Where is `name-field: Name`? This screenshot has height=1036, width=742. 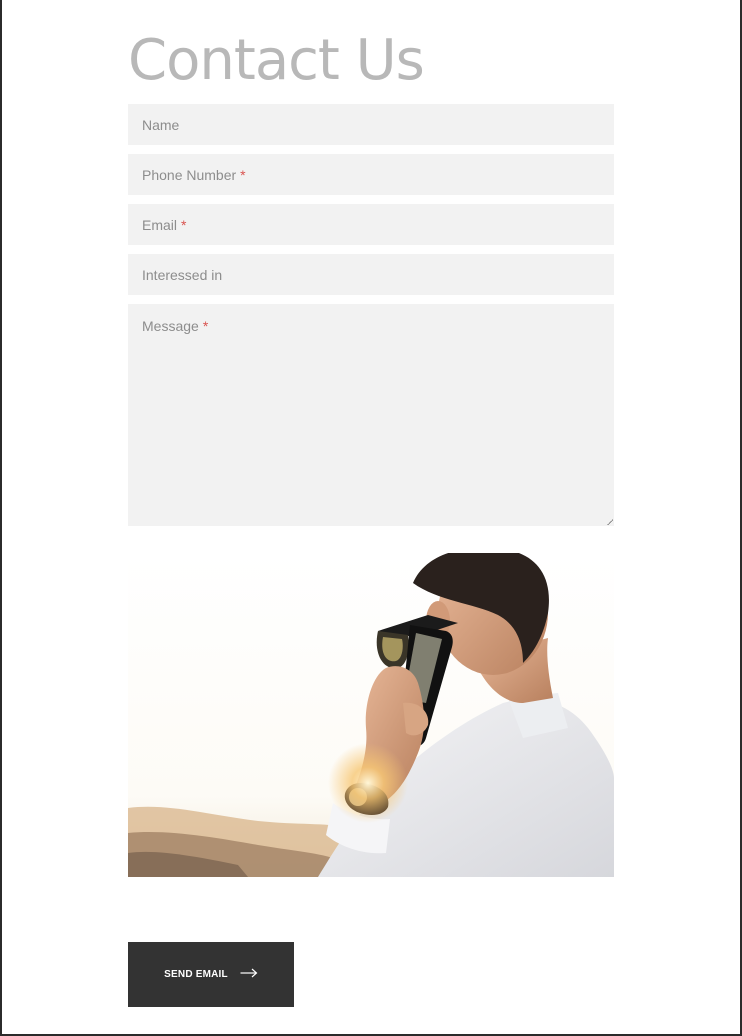 name-field: Name is located at coordinates (371, 124).